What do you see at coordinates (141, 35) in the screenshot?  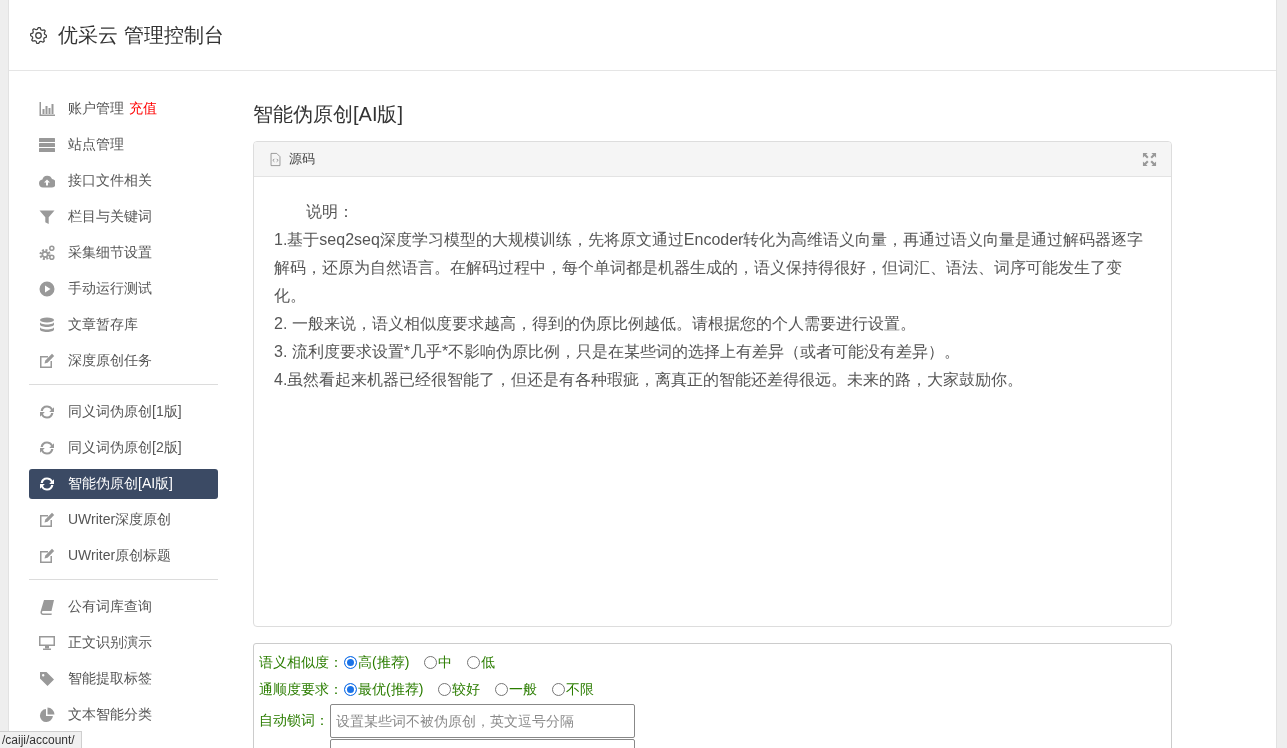 I see `app-title: 优采云 管理控制台` at bounding box center [141, 35].